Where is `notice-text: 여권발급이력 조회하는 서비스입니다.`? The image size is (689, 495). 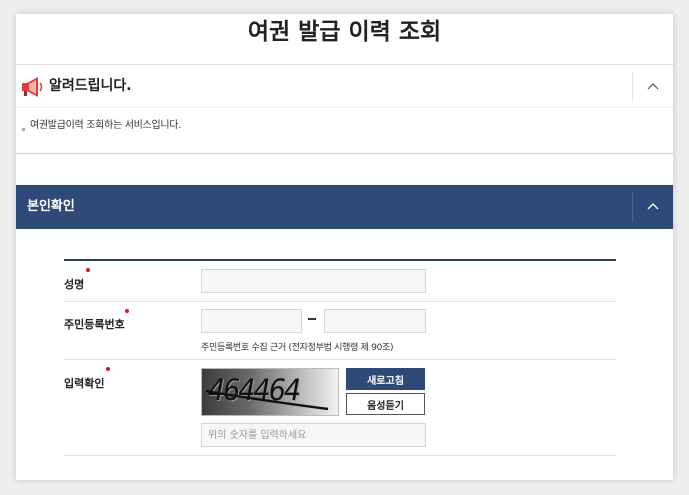
notice-text: 여권발급이력 조회하는 서비스입니다. is located at coordinates (106, 125).